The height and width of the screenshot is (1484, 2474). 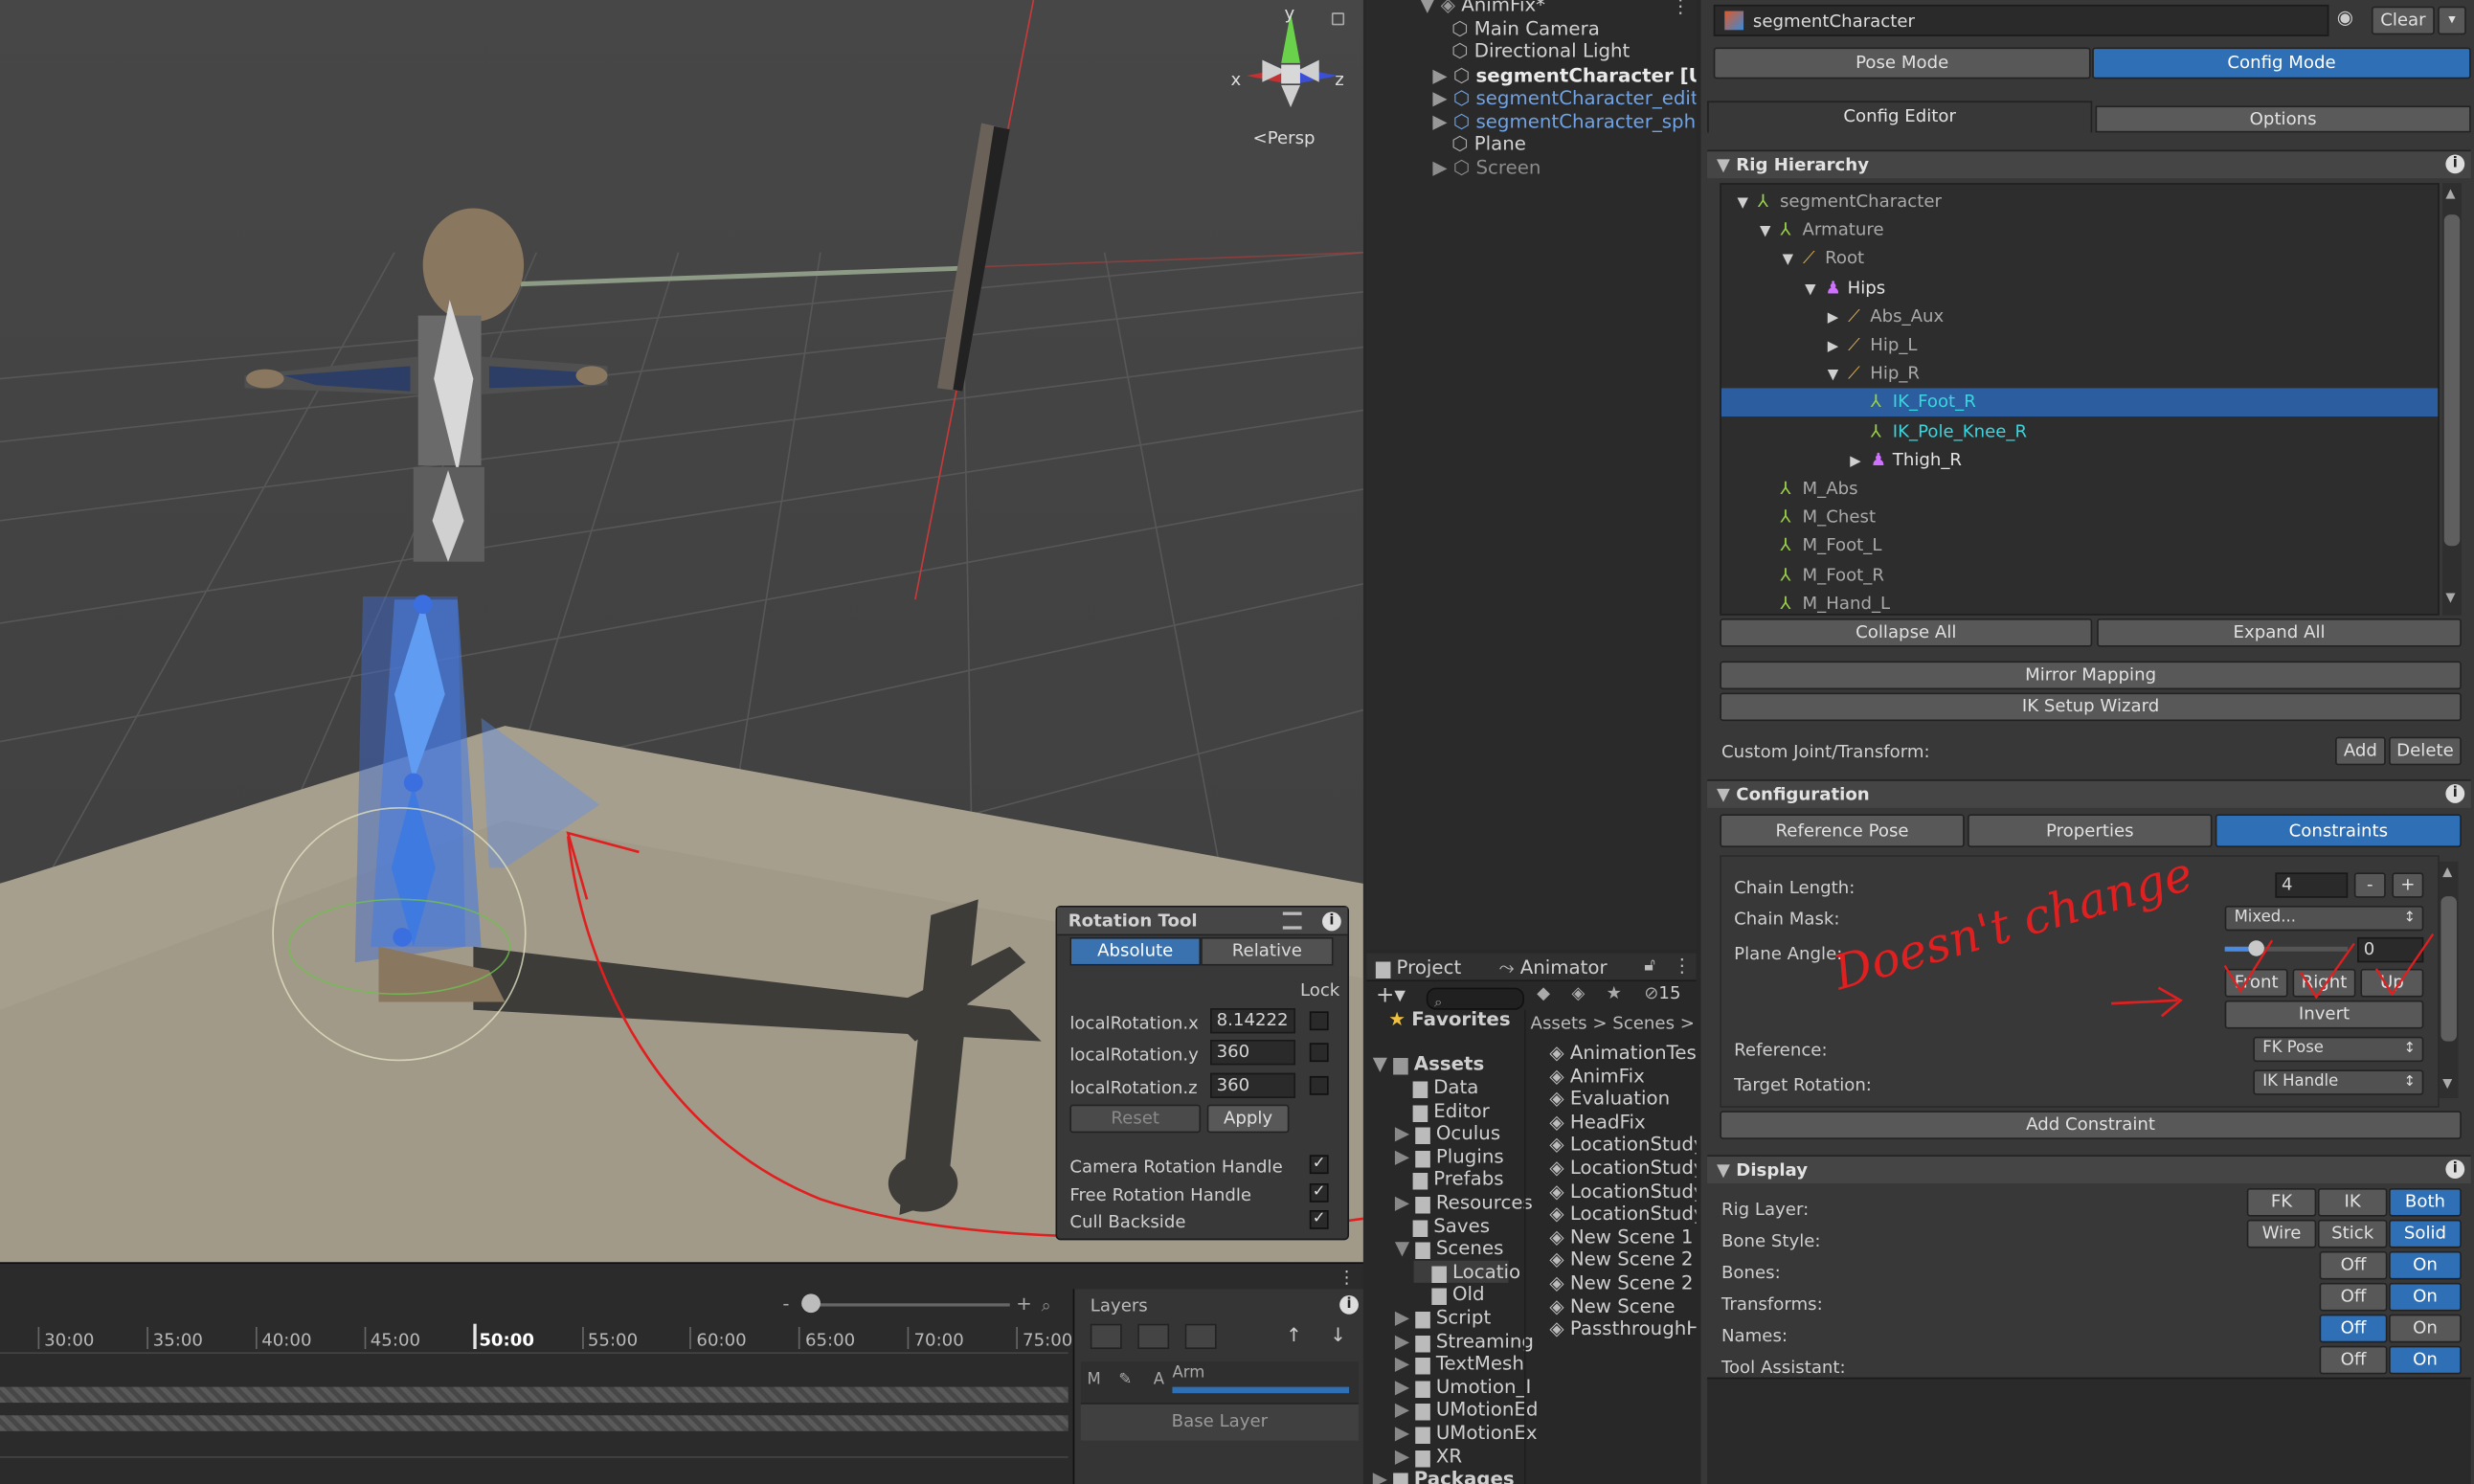 What do you see at coordinates (785, 1304) in the screenshot?
I see `zoom-minus: -` at bounding box center [785, 1304].